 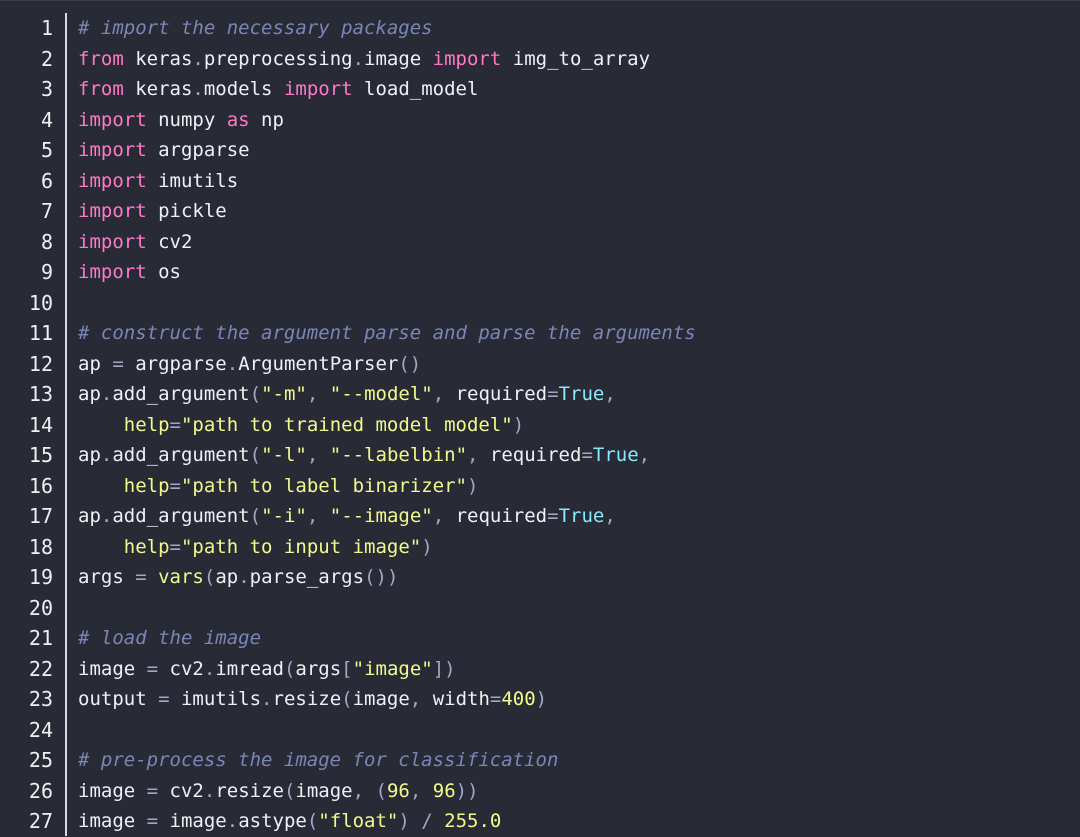 What do you see at coordinates (152, 211) in the screenshot?
I see `code-content: import pickle` at bounding box center [152, 211].